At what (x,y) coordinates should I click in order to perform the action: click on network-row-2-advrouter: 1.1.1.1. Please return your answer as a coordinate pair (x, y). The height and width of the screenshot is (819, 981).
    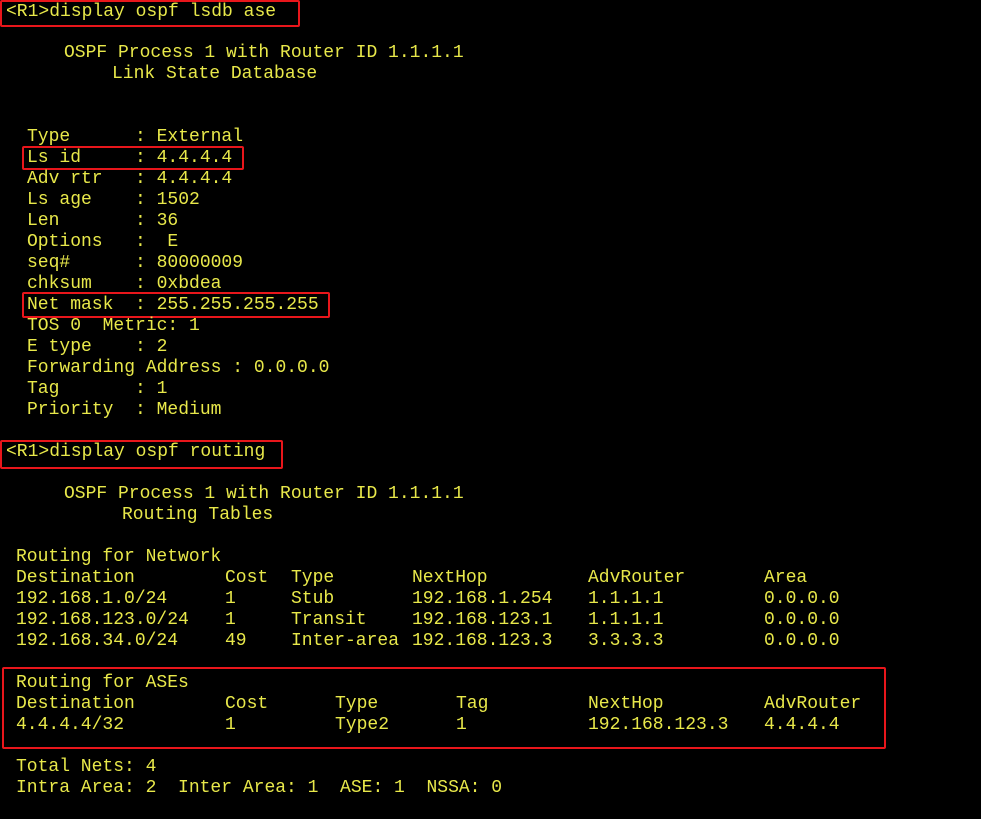
    Looking at the image, I should click on (626, 620).